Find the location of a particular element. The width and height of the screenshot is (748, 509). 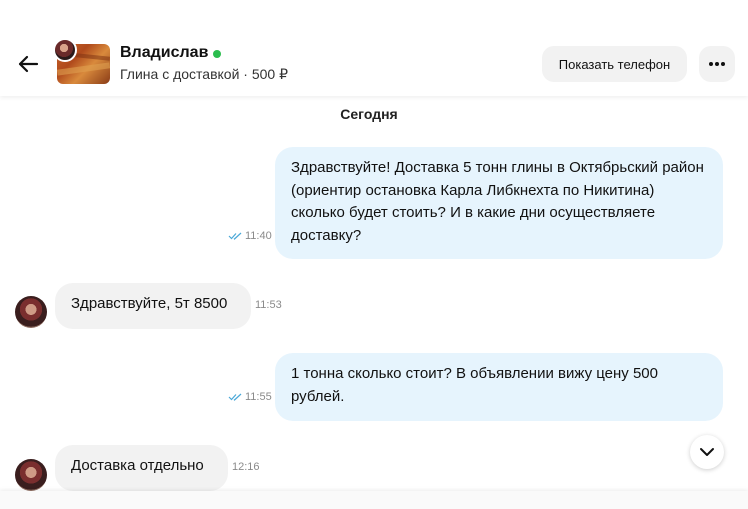

message-time: 11:53 is located at coordinates (268, 305).